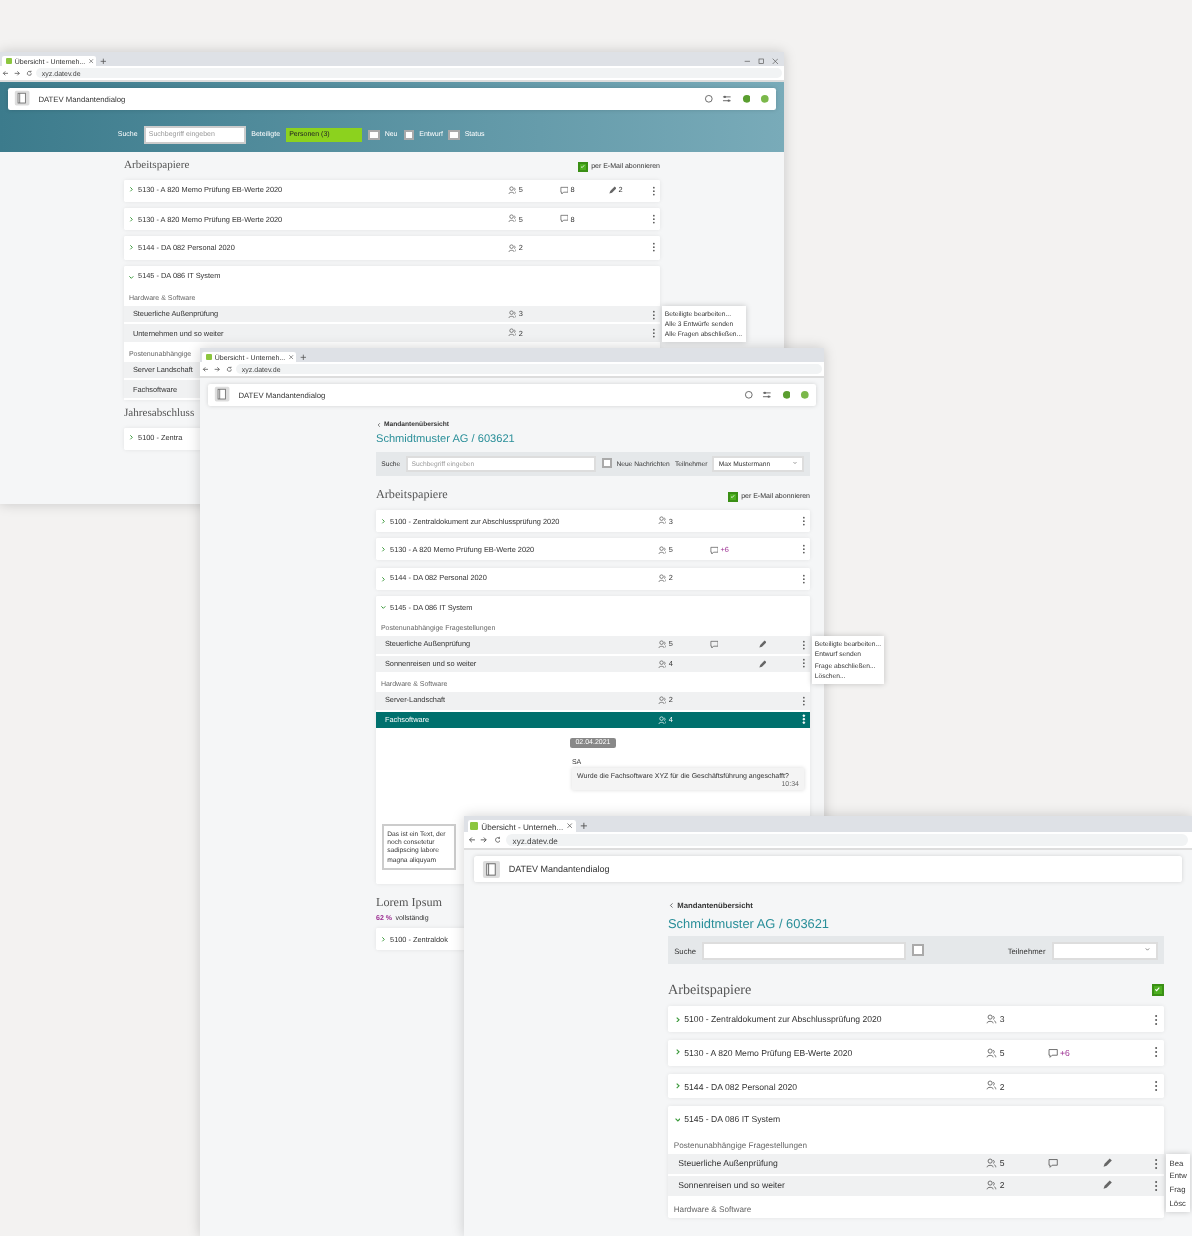 The width and height of the screenshot is (1192, 1236). Describe the element at coordinates (761, 60) in the screenshot. I see `maximize-icon` at that location.